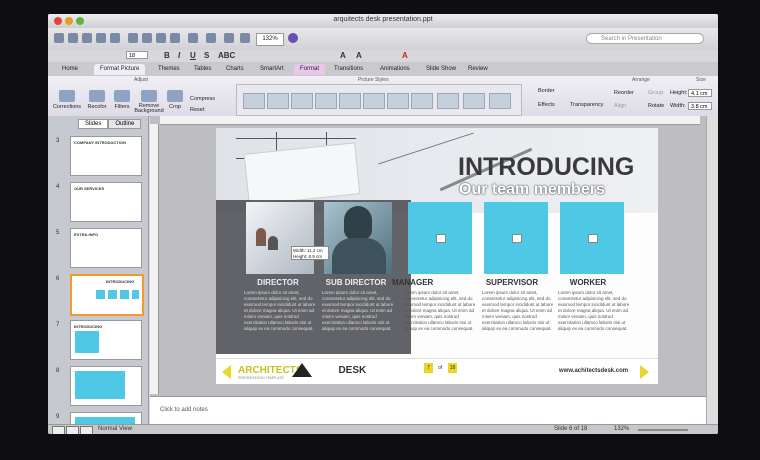 Image resolution: width=760 pixels, height=460 pixels. Describe the element at coordinates (97, 100) in the screenshot. I see `recolor-button: Recolor` at that location.